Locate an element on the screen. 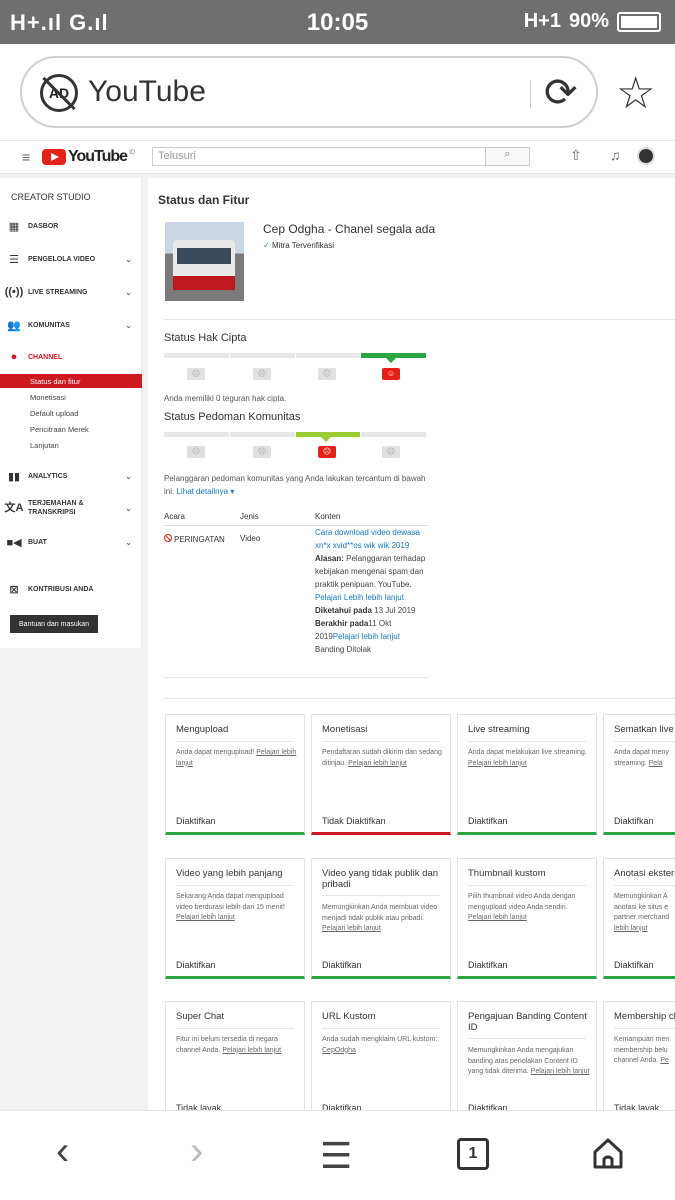 Image resolution: width=675 pixels, height=1200 pixels. sidebar-item-channel: ● CHANNEL is located at coordinates (71, 357).